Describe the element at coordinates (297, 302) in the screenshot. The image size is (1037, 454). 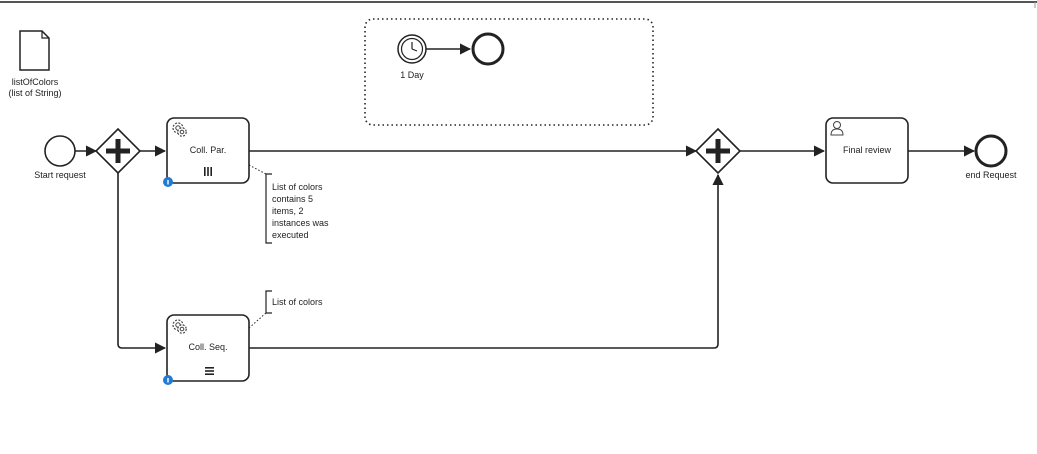
I see `annotation-sequential-text: List of colors` at that location.